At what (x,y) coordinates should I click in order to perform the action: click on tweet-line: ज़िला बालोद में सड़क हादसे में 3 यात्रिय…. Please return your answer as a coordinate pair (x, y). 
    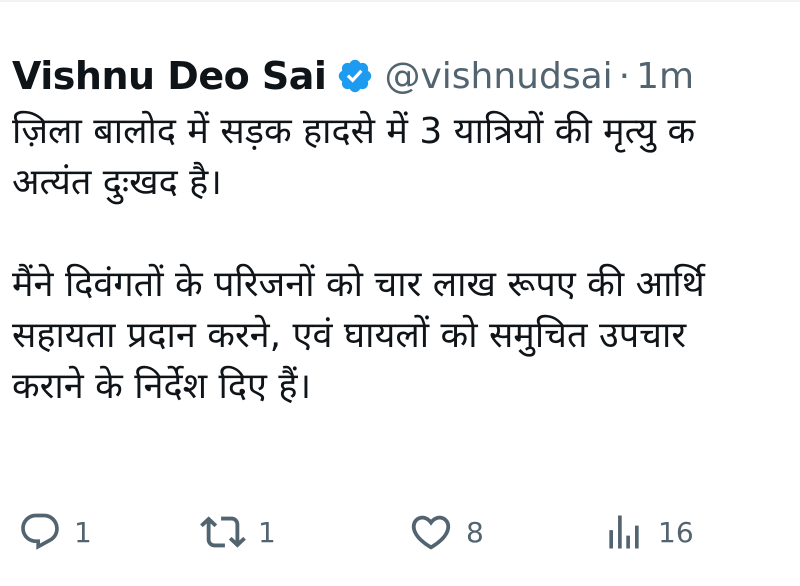
    Looking at the image, I should click on (354, 131).